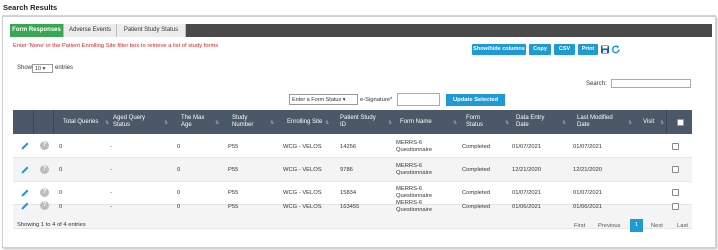 The image size is (718, 250). I want to click on select-all-checkbox, so click(680, 122).